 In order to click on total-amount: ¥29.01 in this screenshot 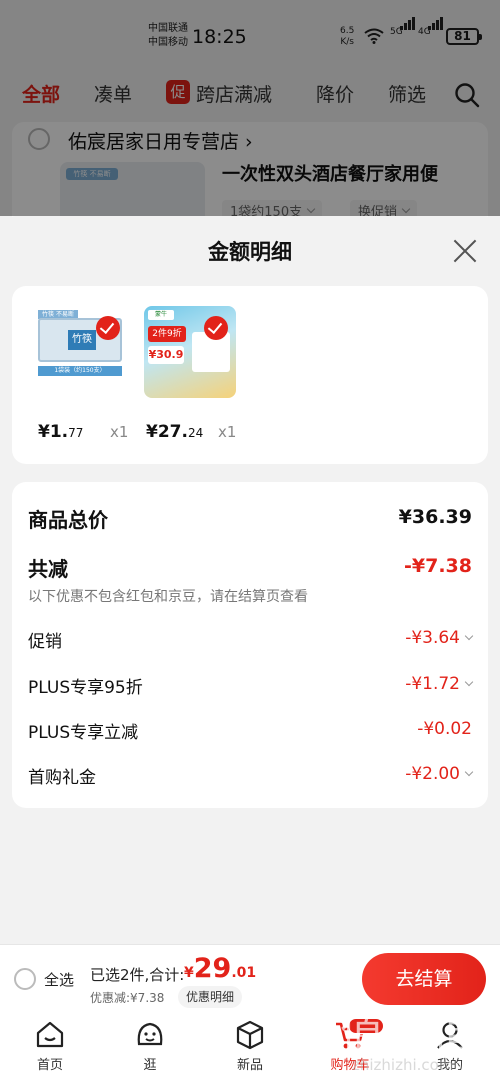, I will do `click(220, 968)`.